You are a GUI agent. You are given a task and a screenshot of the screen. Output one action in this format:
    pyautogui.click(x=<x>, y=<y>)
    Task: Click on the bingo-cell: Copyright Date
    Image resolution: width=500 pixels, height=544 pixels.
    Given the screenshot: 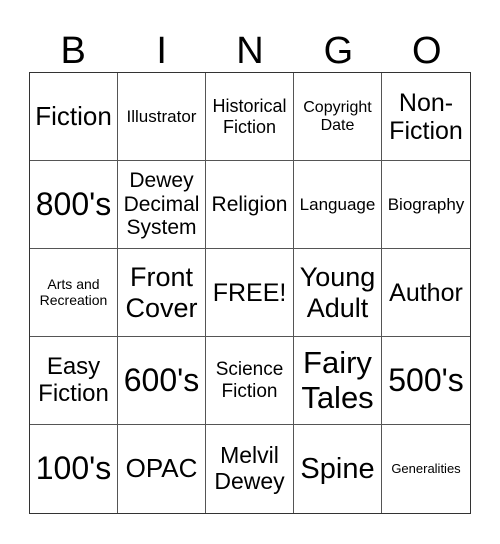 What is the action you would take?
    pyautogui.click(x=338, y=117)
    